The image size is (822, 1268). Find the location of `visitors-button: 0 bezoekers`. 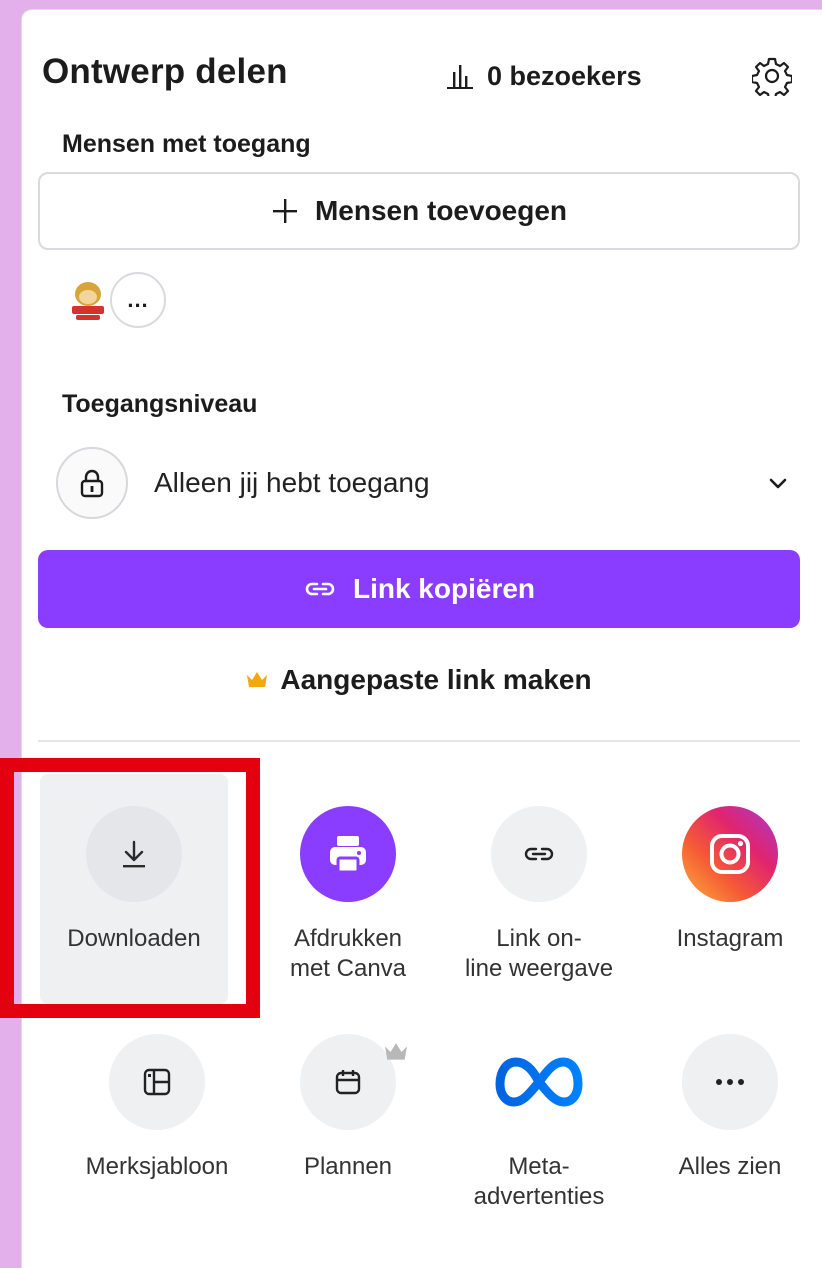

visitors-button: 0 bezoekers is located at coordinates (543, 76).